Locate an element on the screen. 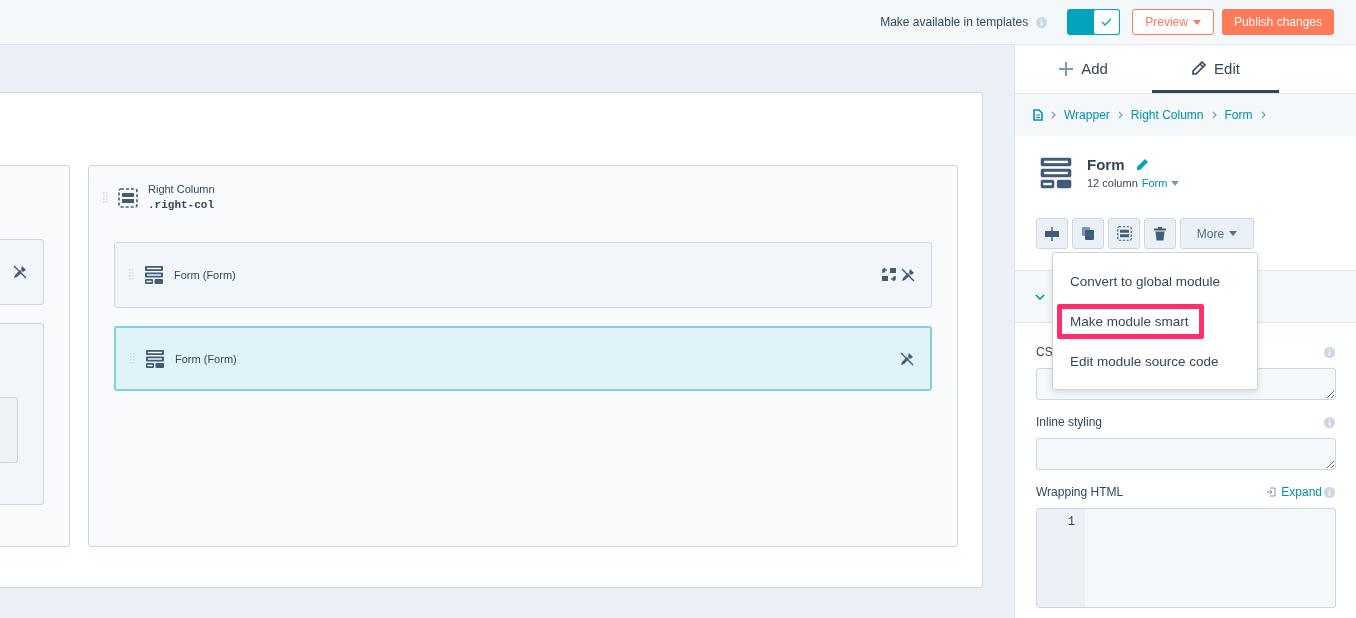 The width and height of the screenshot is (1356, 618). expand-icon is located at coordinates (1272, 492).